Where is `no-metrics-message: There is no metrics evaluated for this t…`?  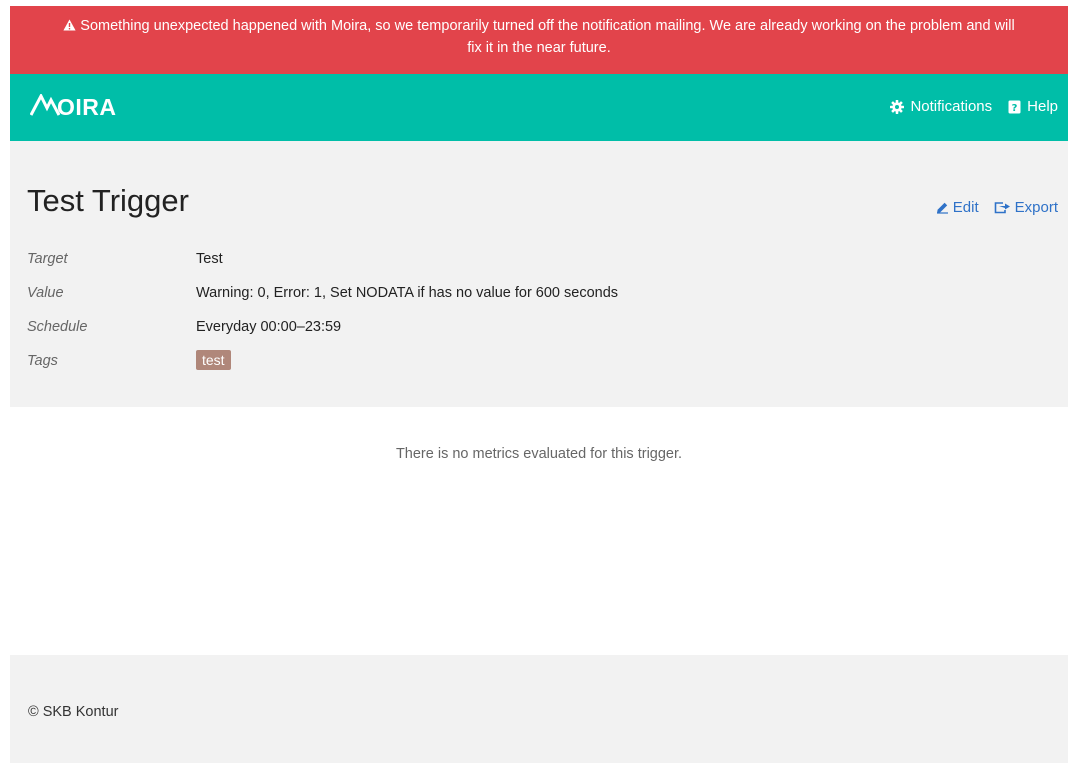
no-metrics-message: There is no metrics evaluated for this t… is located at coordinates (539, 454).